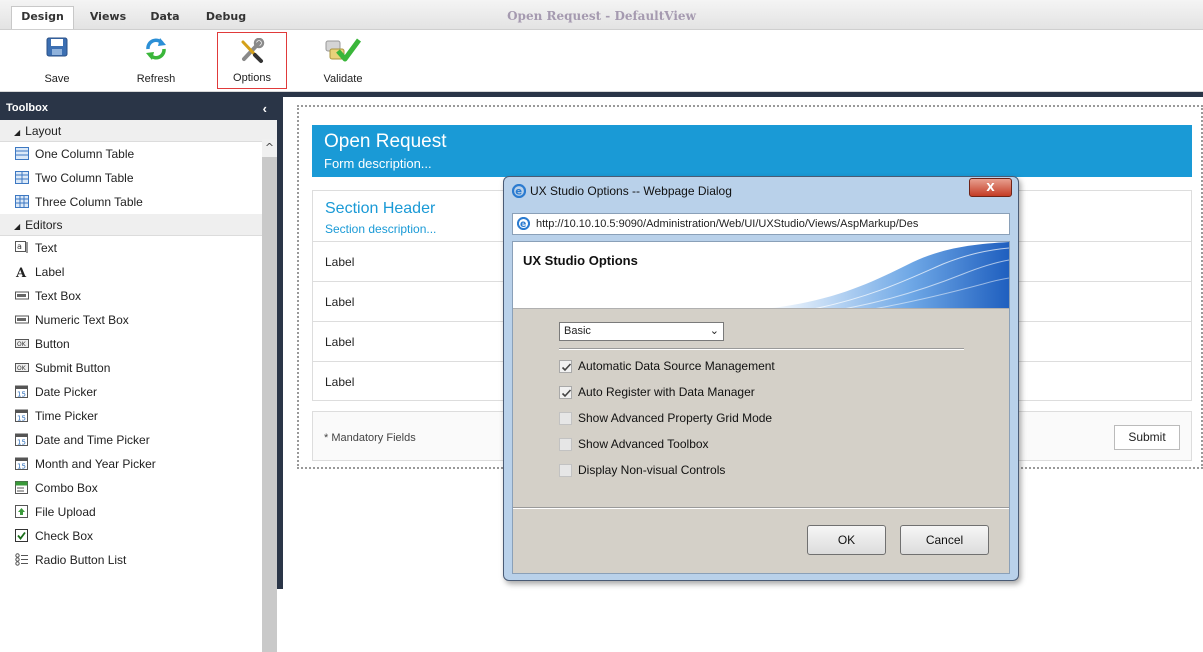 Image resolution: width=1203 pixels, height=652 pixels. I want to click on collapse-icon: ‹, so click(265, 108).